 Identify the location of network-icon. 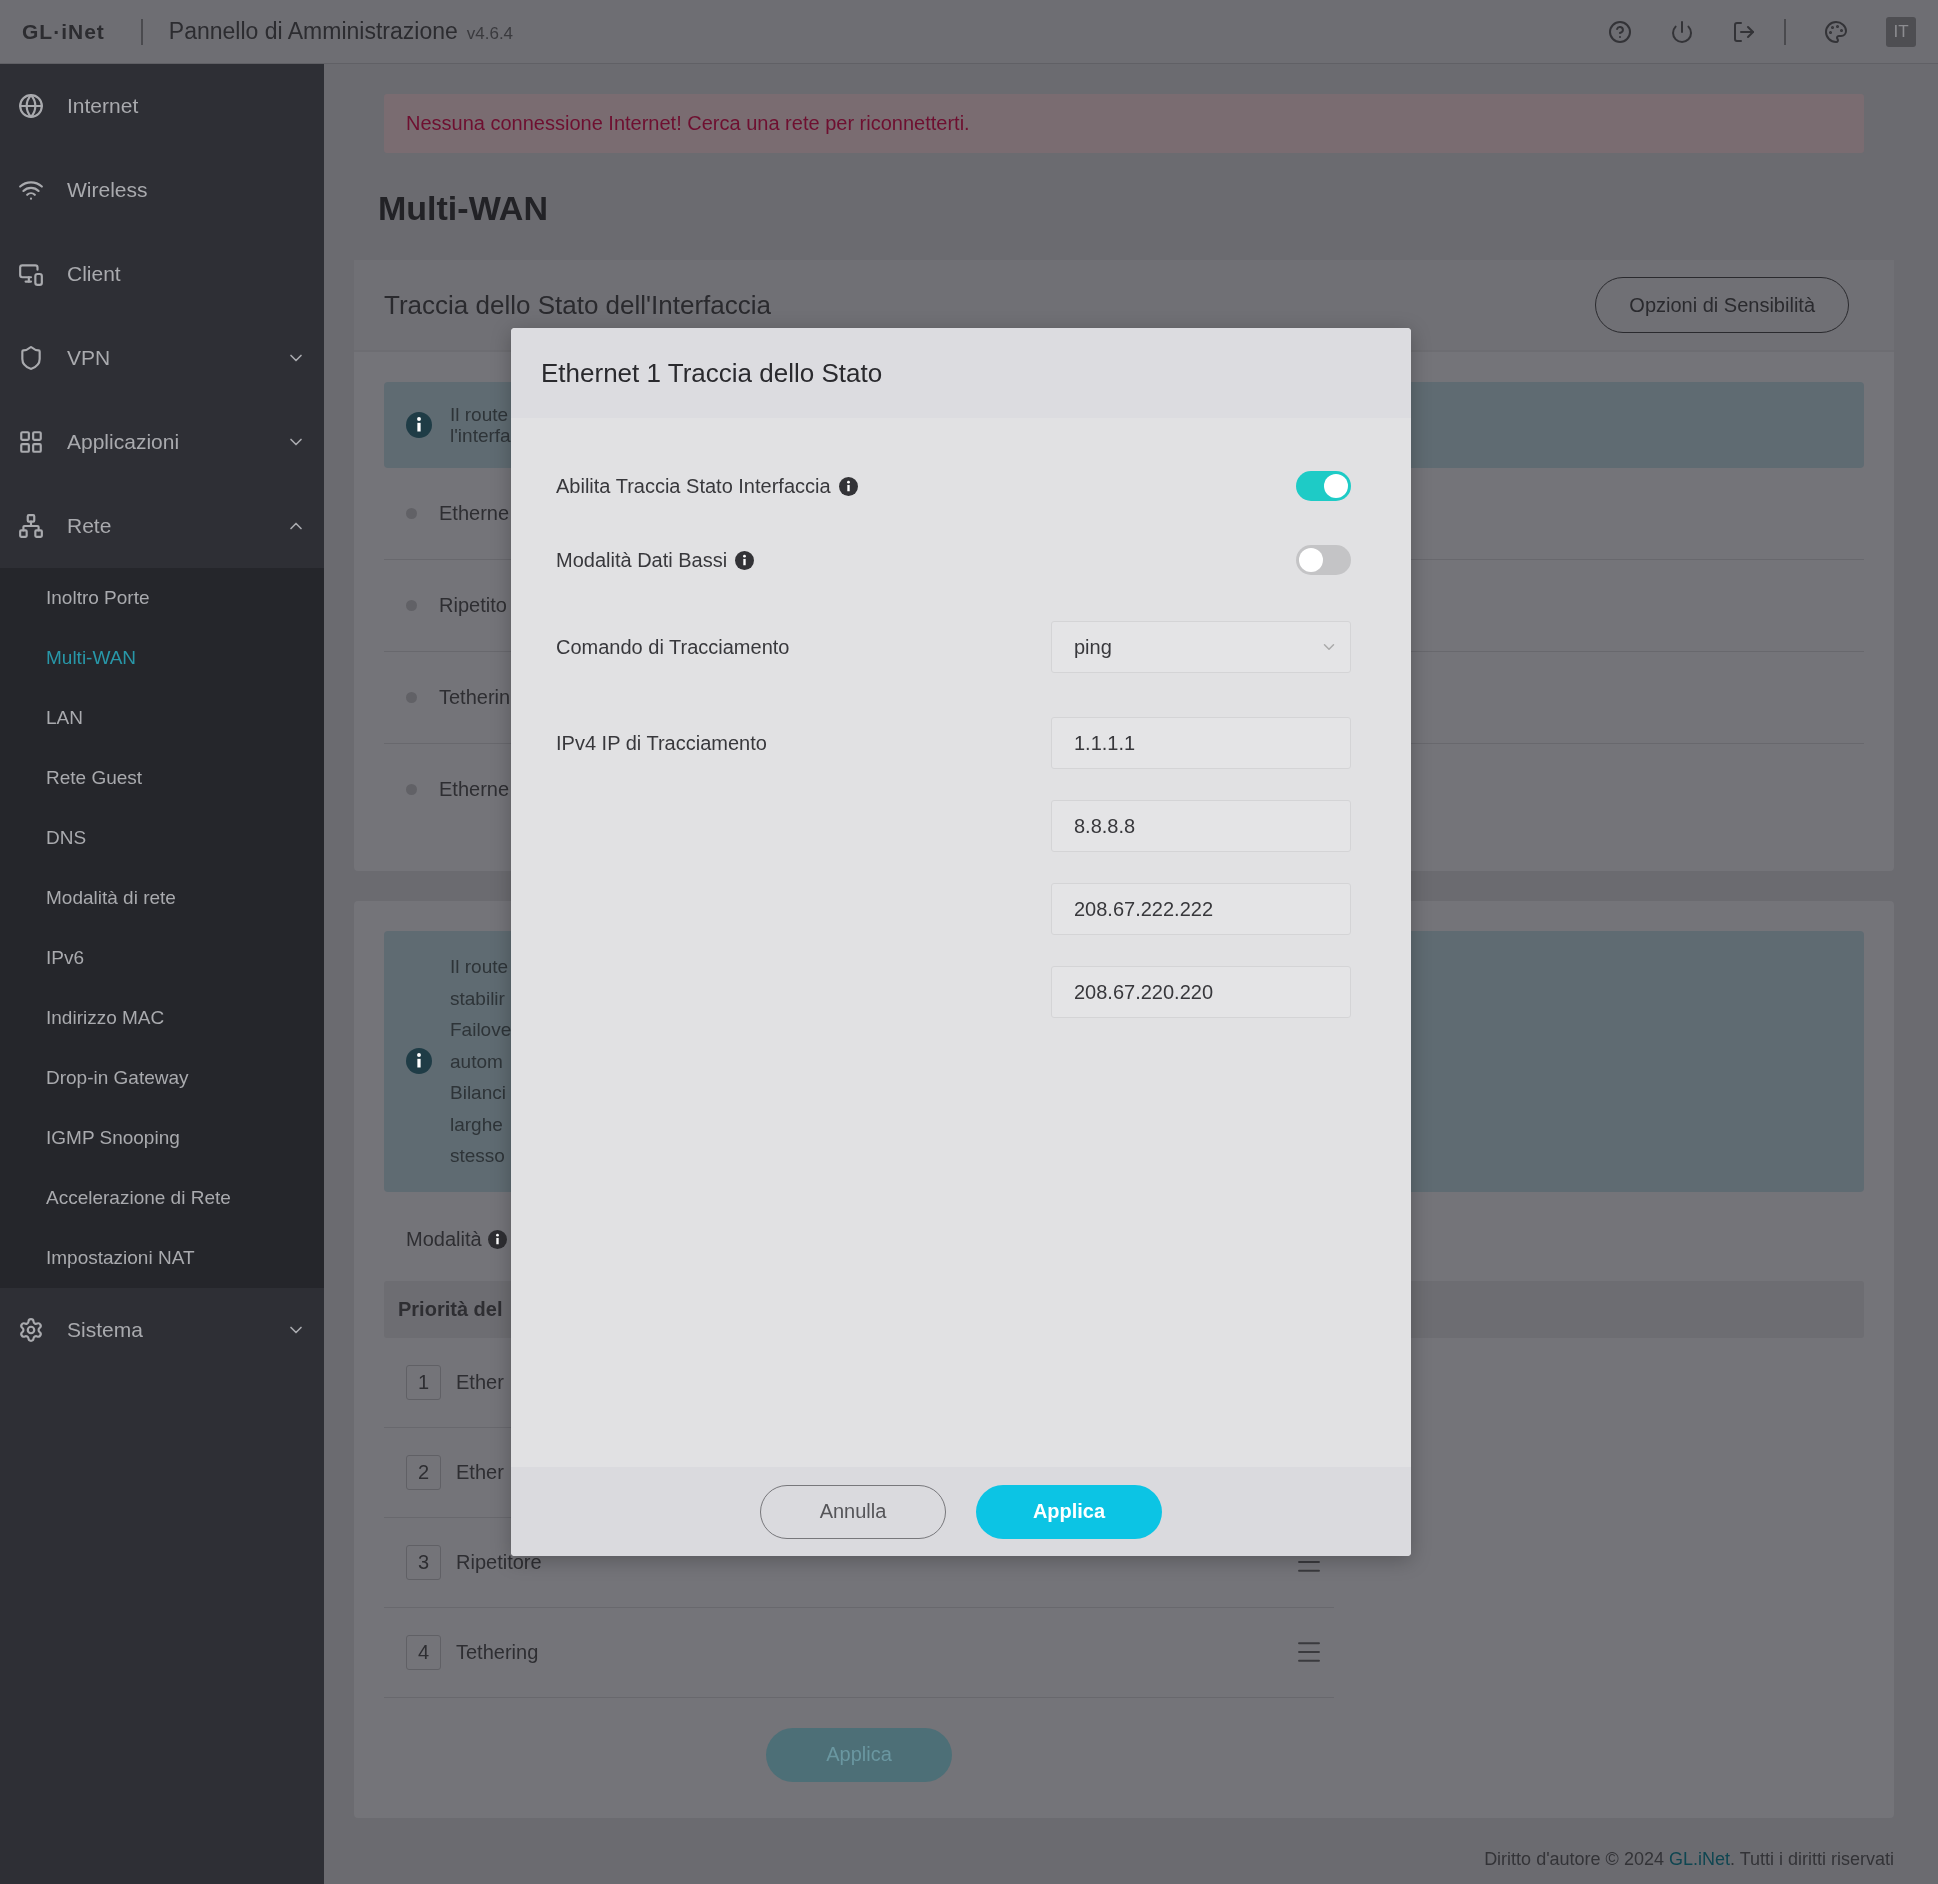
(31, 526).